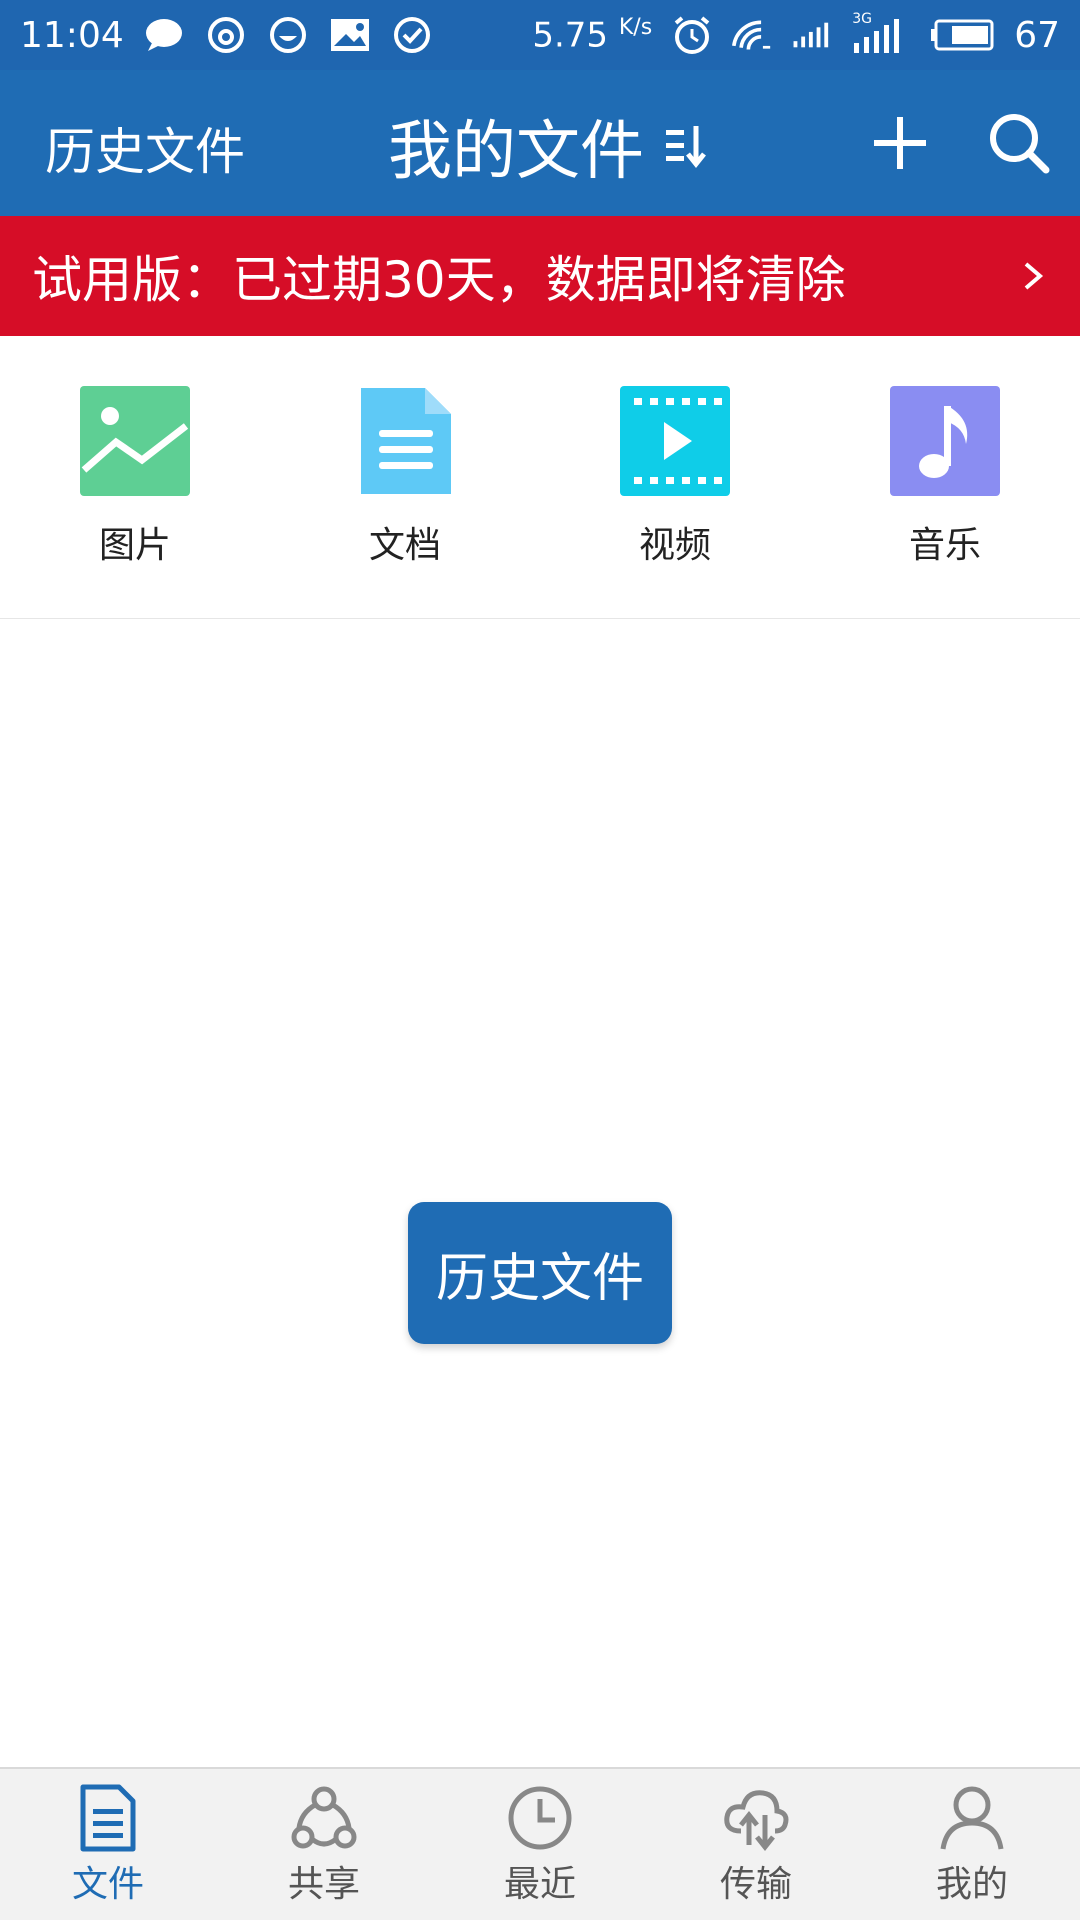 This screenshot has height=1920, width=1080. Describe the element at coordinates (540, 1273) in the screenshot. I see `history-files-button: 历史文件` at that location.